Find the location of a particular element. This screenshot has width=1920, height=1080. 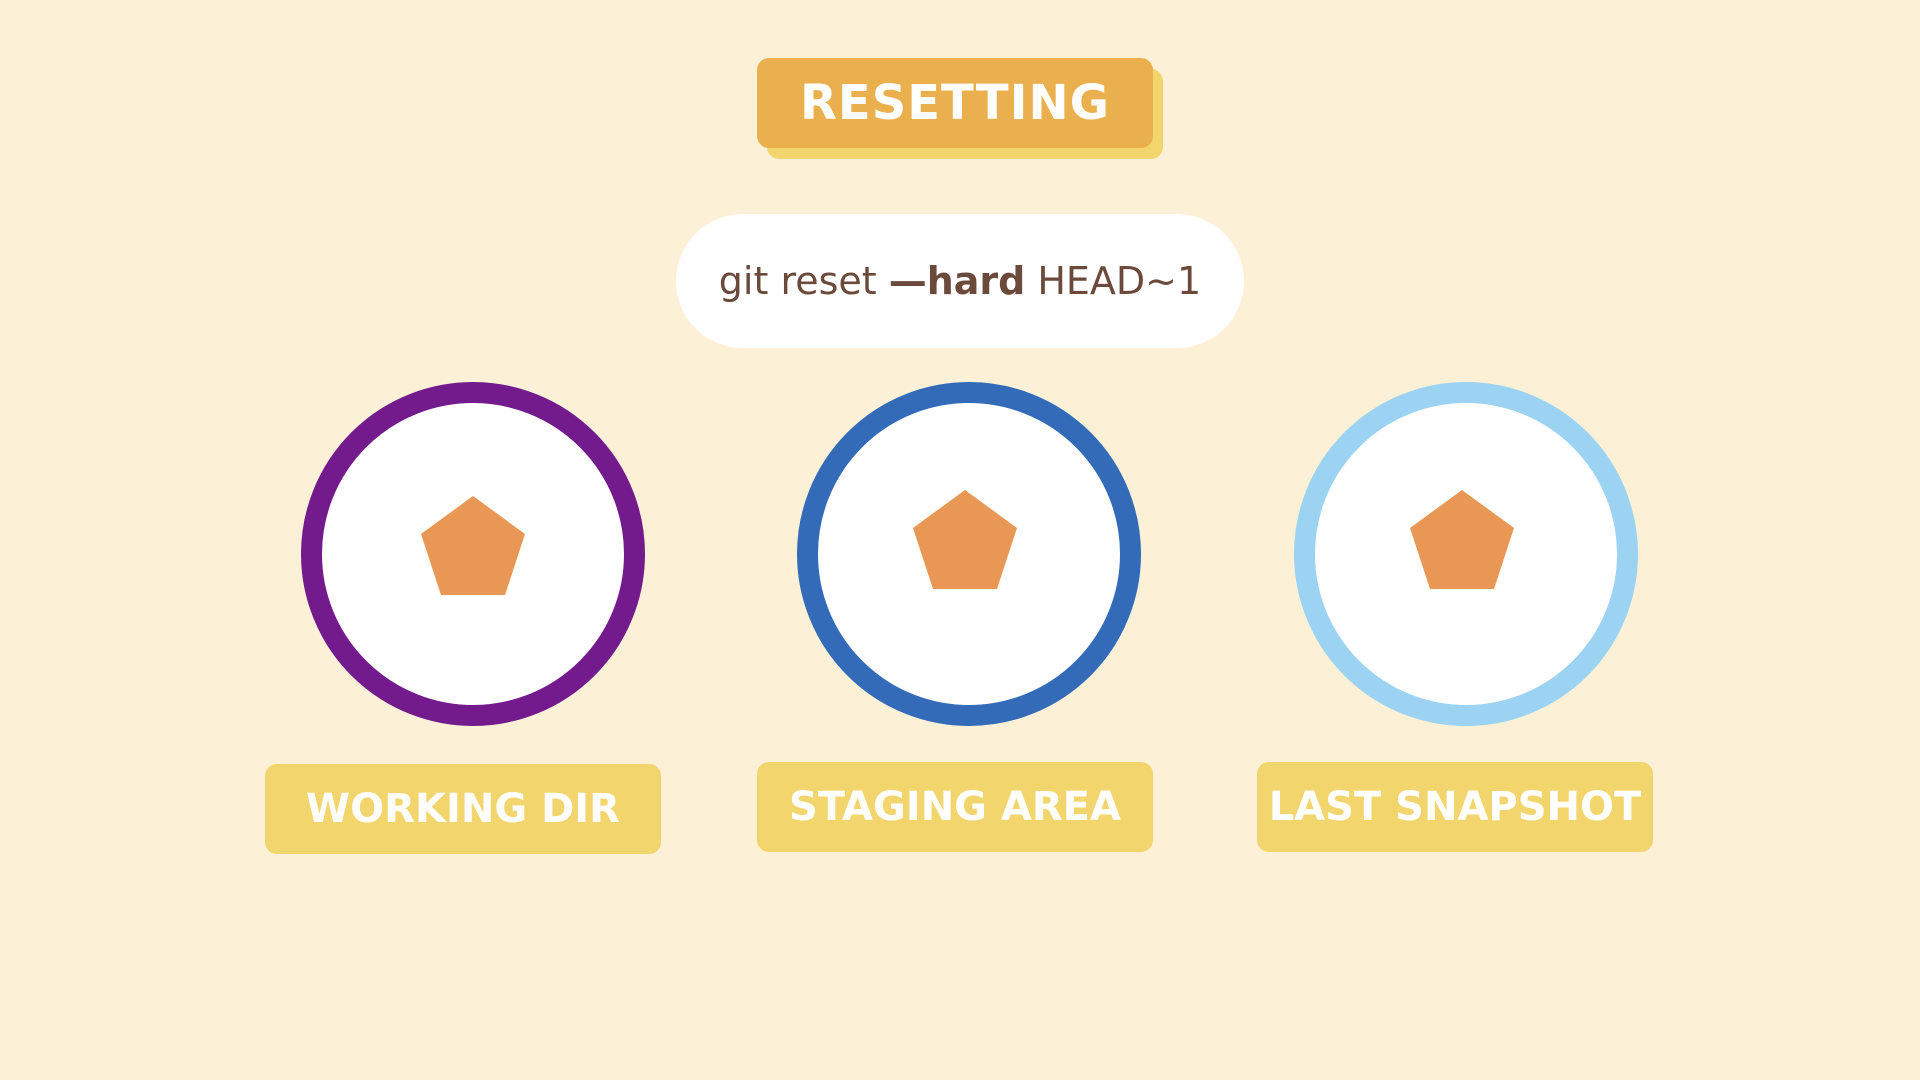

working-dir-label-text: WORKING DIR is located at coordinates (463, 809).